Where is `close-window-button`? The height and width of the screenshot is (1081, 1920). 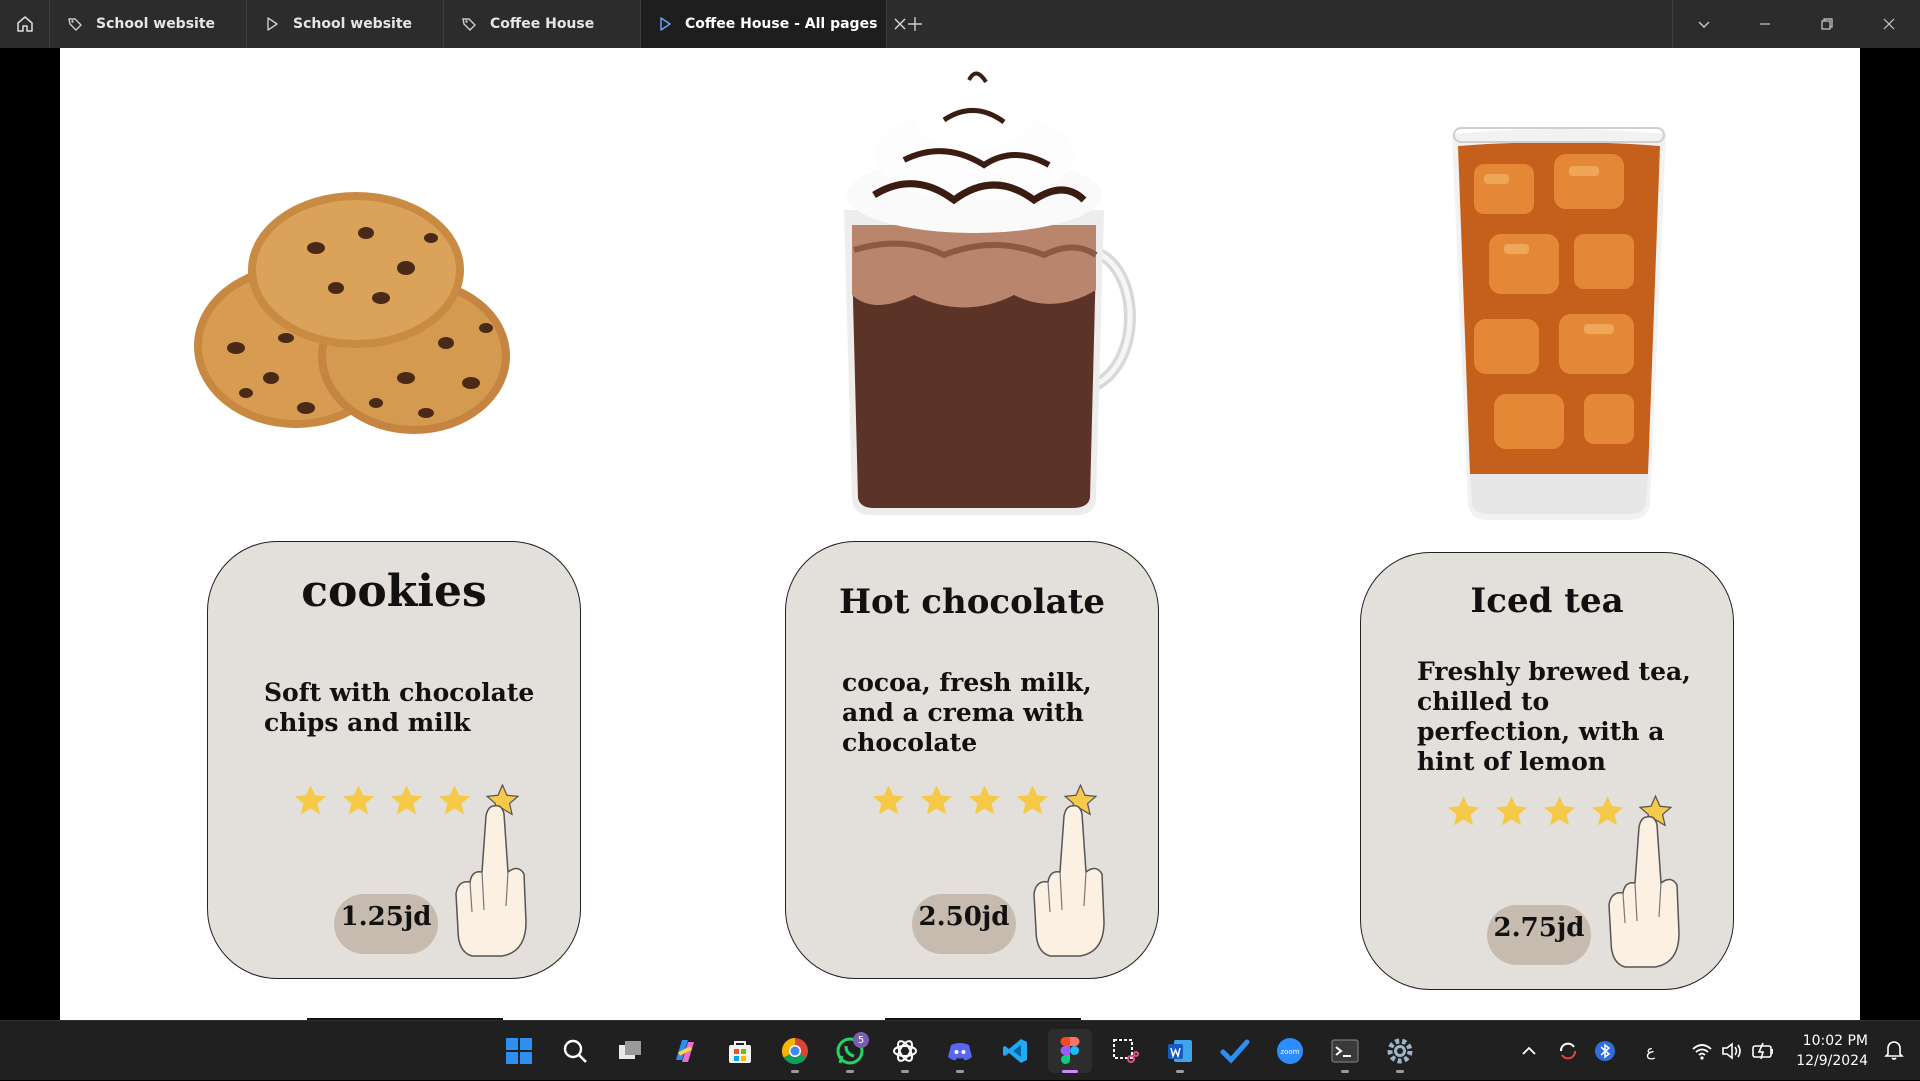 close-window-button is located at coordinates (1889, 24).